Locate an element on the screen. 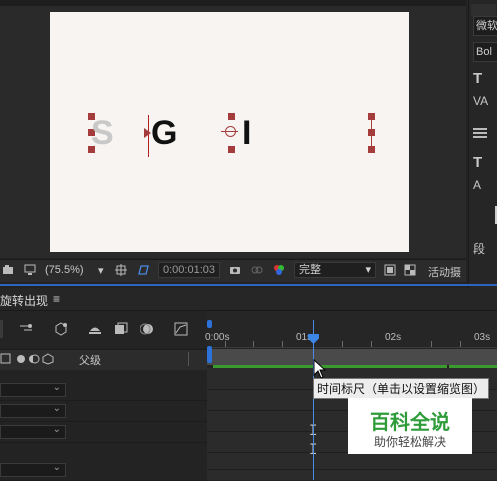 The image size is (497, 481). current-time-field: 0:00:01:03 is located at coordinates (189, 270).